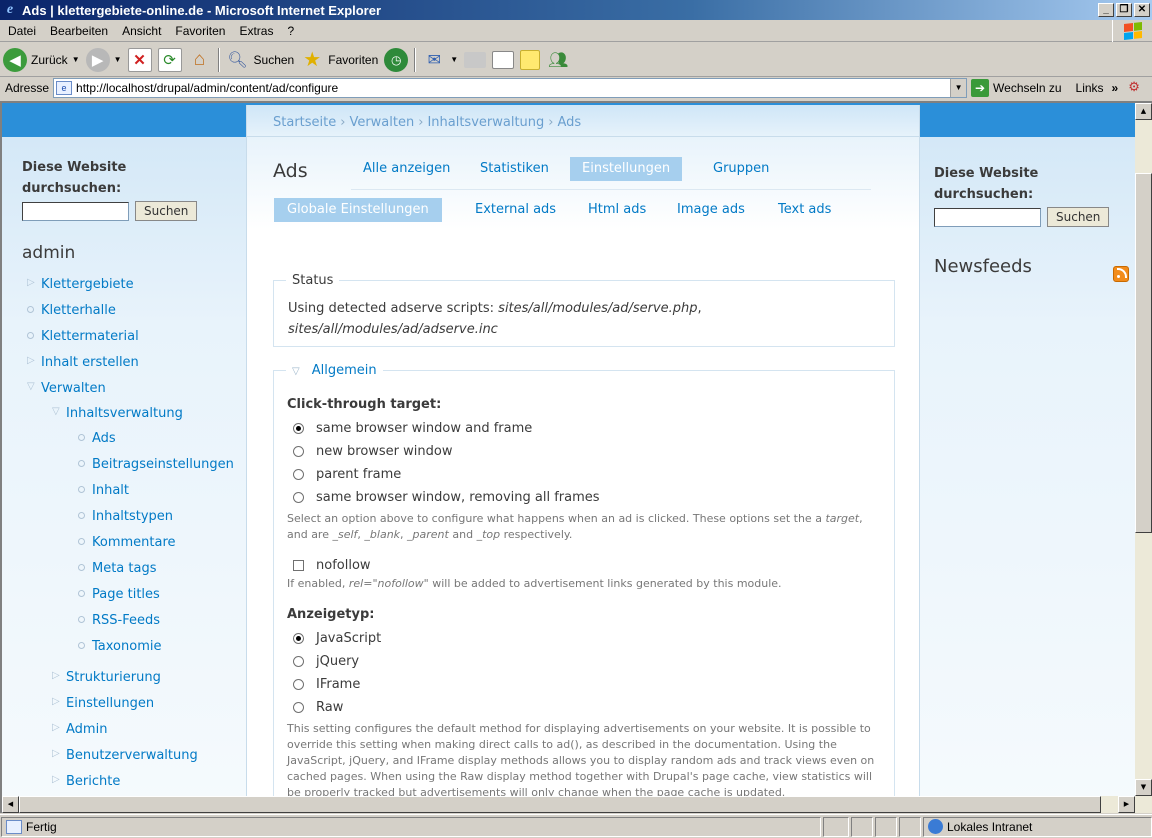 This screenshot has width=1152, height=838. Describe the element at coordinates (337, 638) in the screenshot. I see `radio-javascript: JavaScript` at that location.